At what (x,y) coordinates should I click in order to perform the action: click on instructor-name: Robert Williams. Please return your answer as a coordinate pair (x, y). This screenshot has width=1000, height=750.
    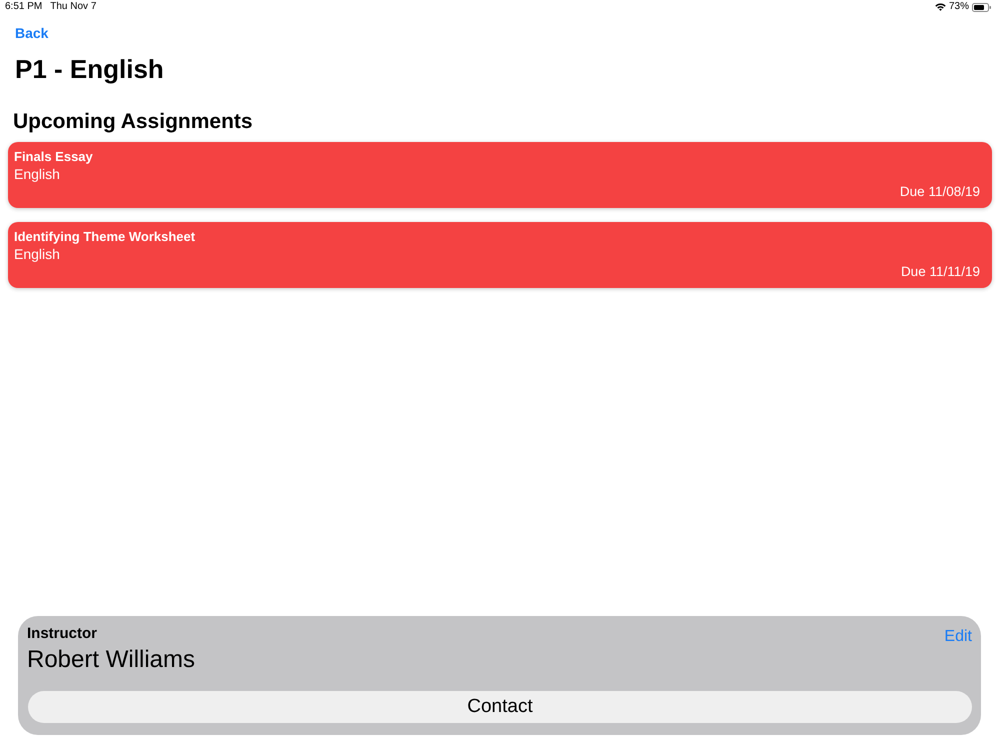
    Looking at the image, I should click on (111, 660).